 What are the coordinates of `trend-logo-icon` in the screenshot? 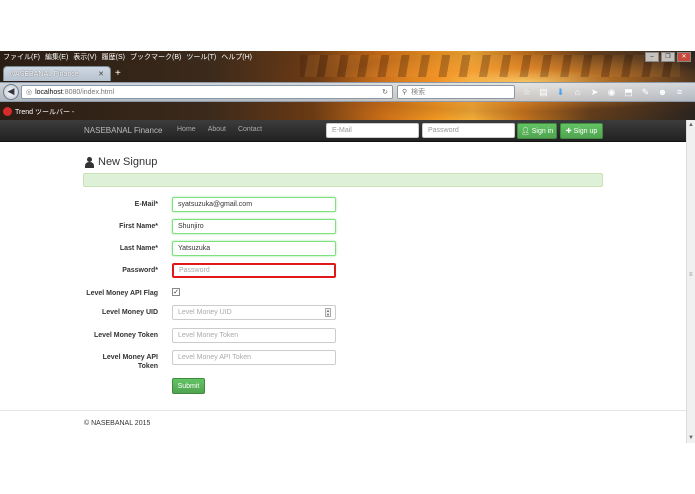 It's located at (7, 111).